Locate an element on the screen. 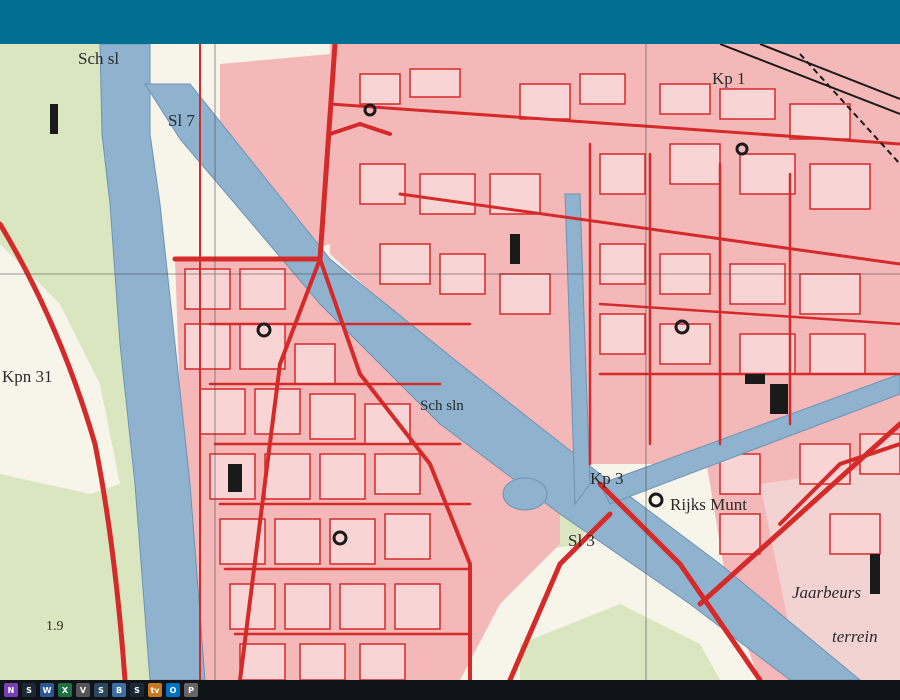  vpn-icon: V is located at coordinates (83, 690).